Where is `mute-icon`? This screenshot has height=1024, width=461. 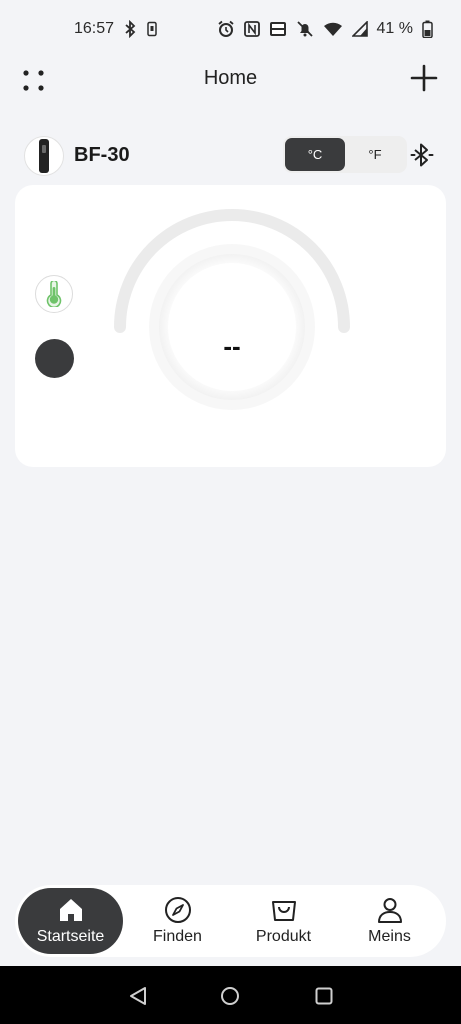 mute-icon is located at coordinates (305, 29).